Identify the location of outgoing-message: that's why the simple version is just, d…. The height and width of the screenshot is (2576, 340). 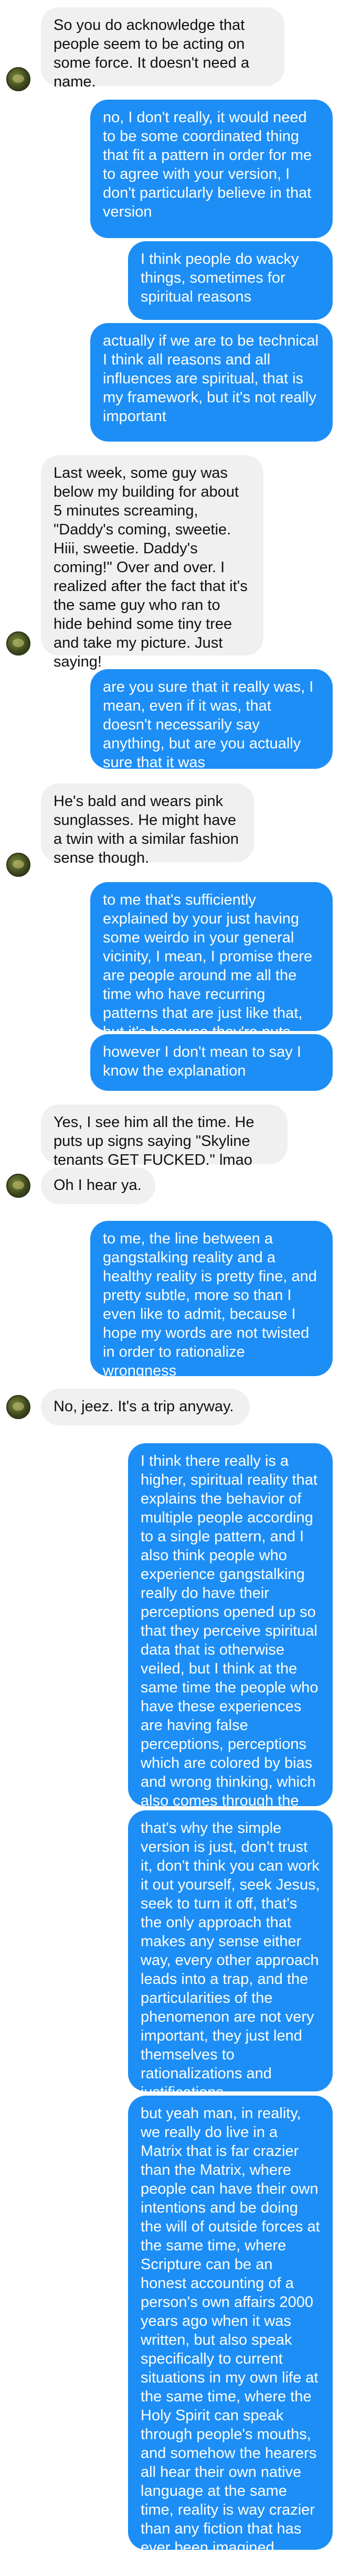
(230, 1955).